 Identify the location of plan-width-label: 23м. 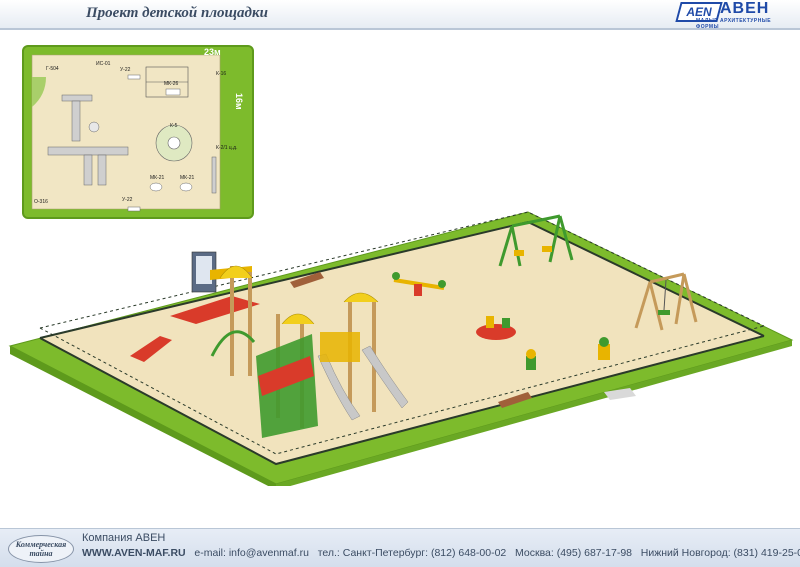
(212, 52).